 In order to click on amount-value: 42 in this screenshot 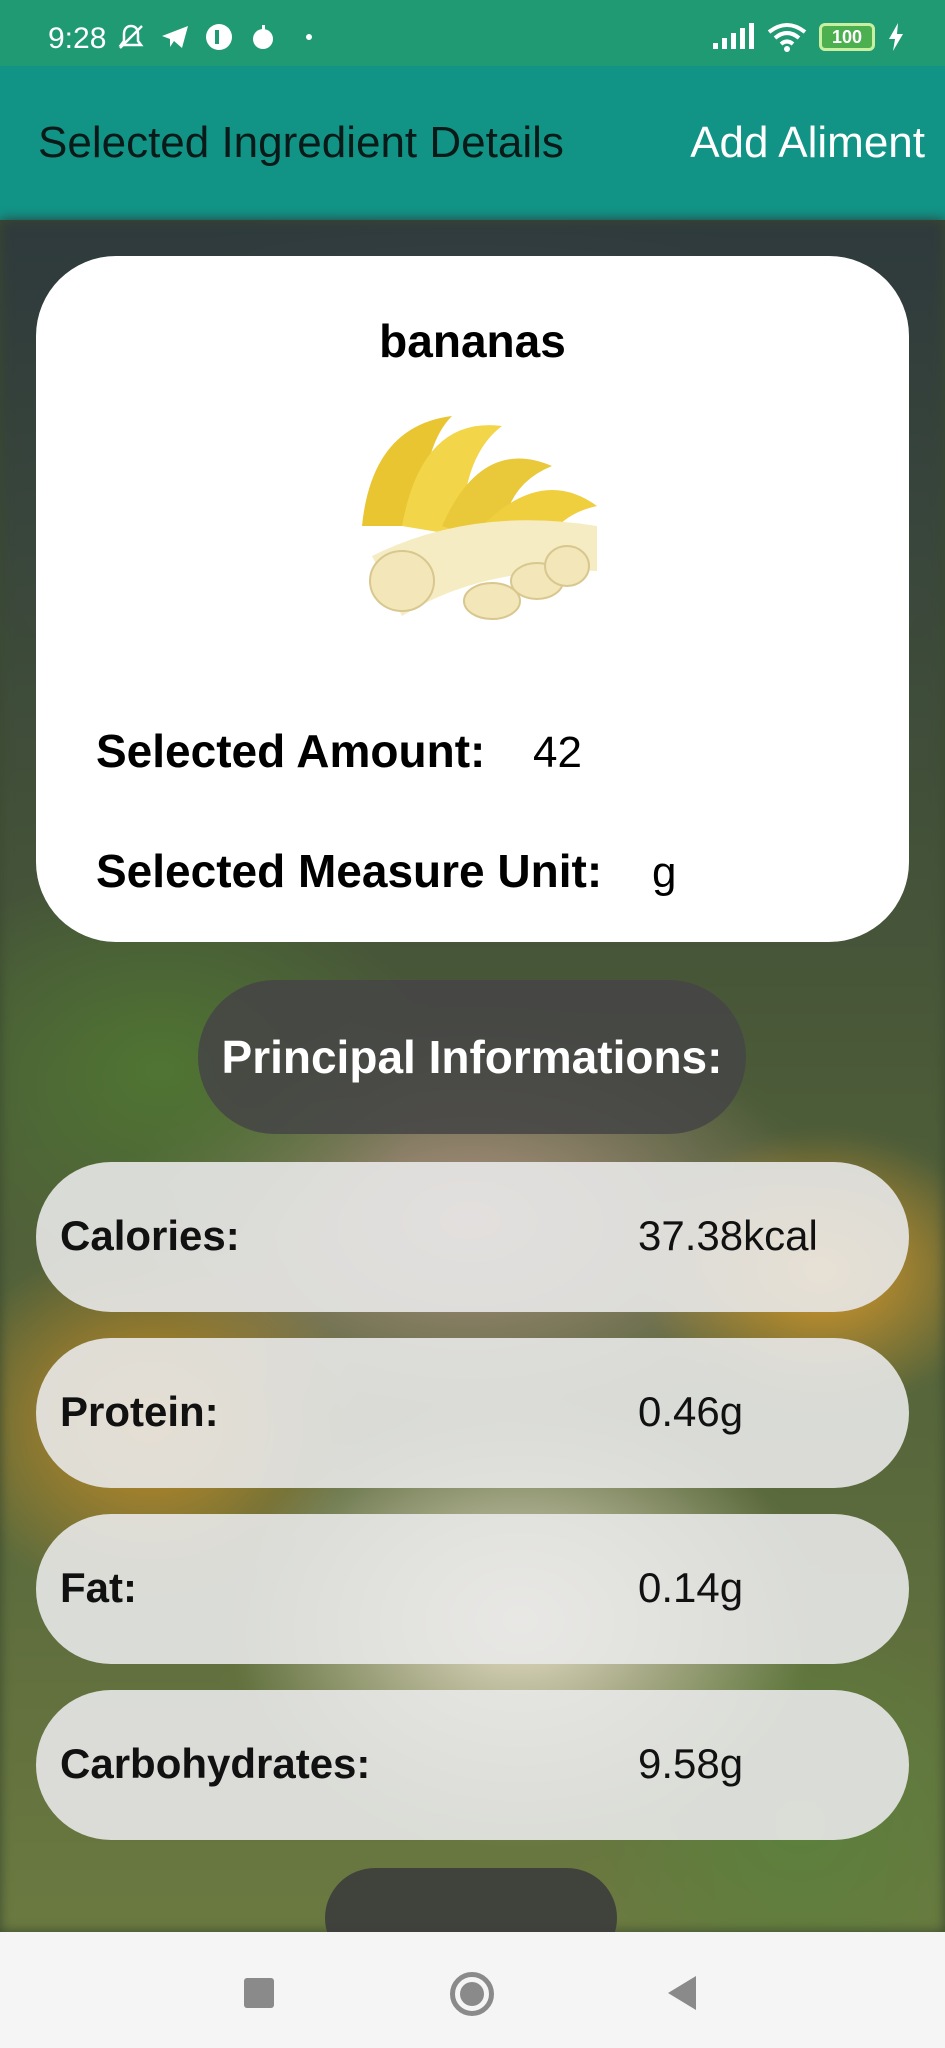, I will do `click(557, 752)`.